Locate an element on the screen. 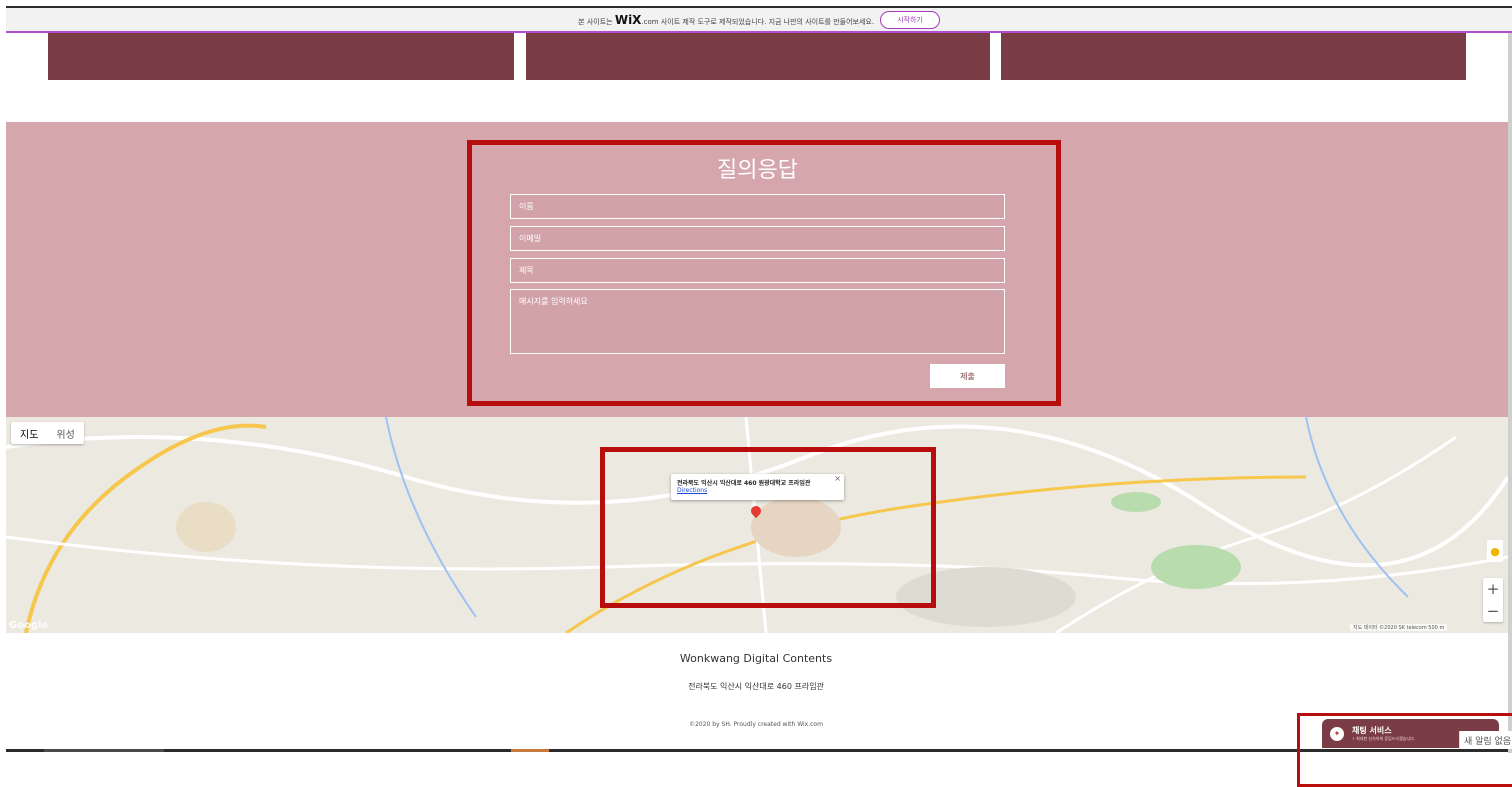 The image size is (1512, 787). chat-title: 채팅 서비스 is located at coordinates (1372, 730).